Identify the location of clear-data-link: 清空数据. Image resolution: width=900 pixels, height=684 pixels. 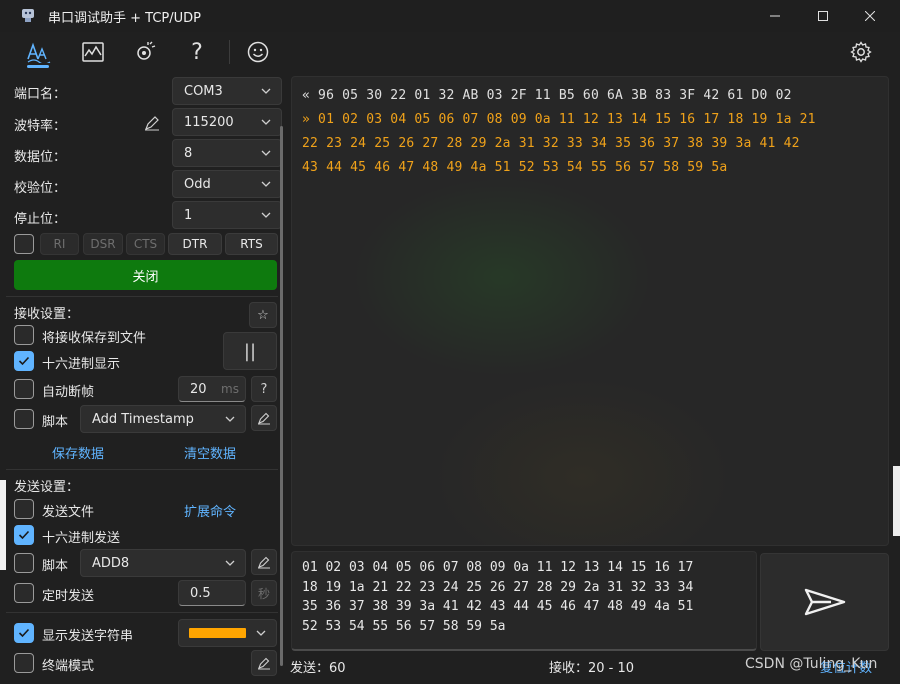
(210, 452).